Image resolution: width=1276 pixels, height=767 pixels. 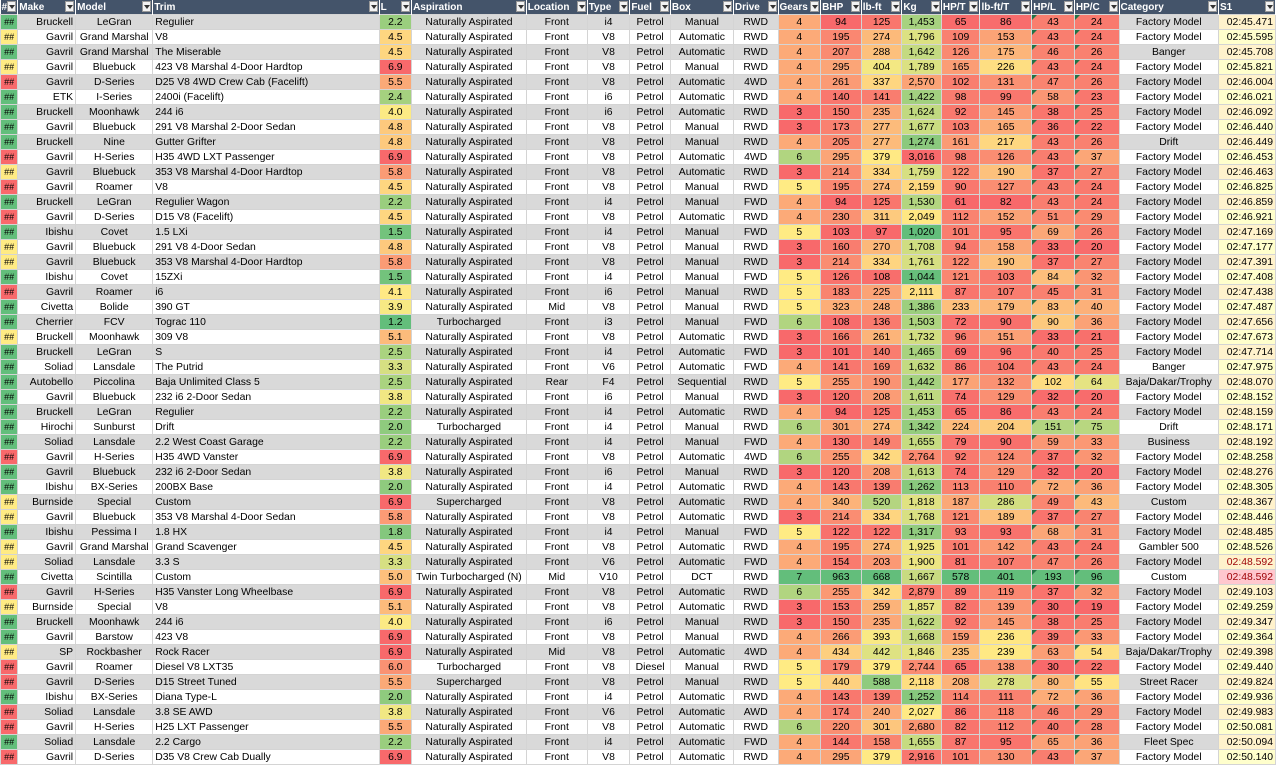 What do you see at coordinates (702, 7) in the screenshot?
I see `header-box: Box` at bounding box center [702, 7].